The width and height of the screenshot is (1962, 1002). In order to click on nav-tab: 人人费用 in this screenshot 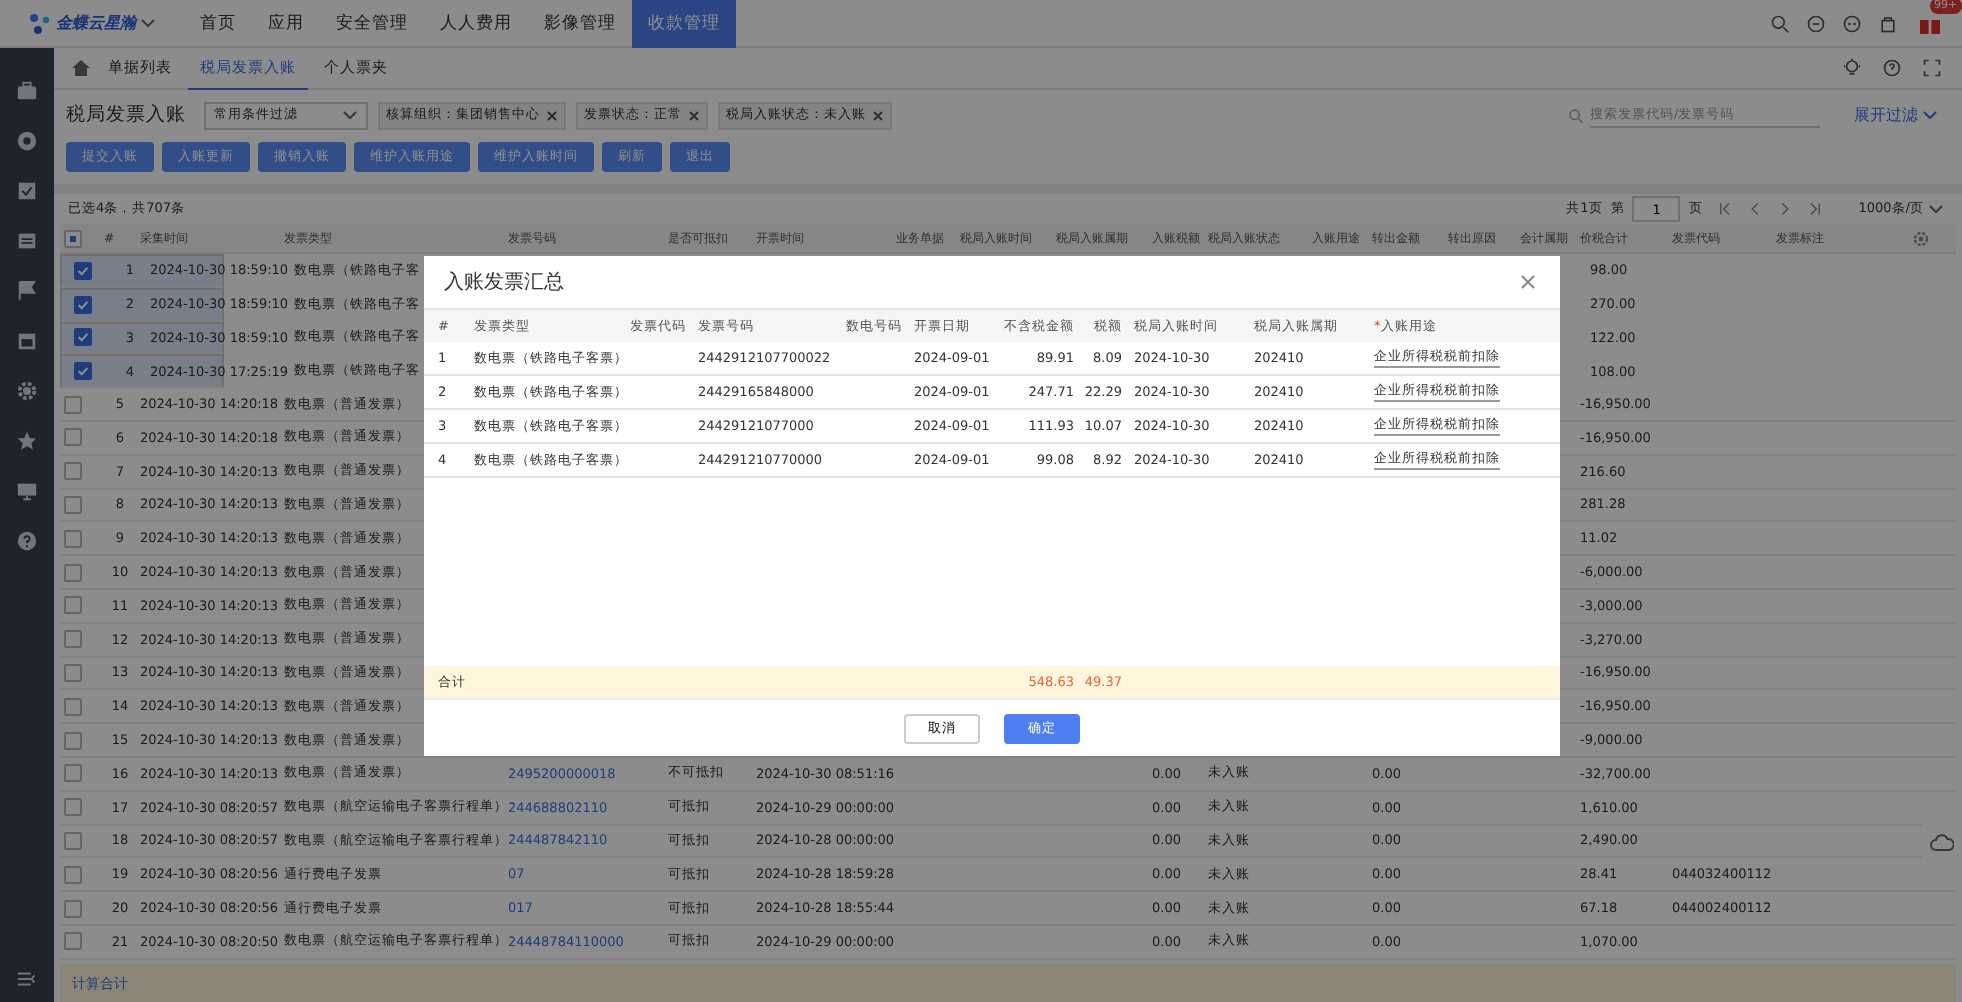, I will do `click(476, 23)`.